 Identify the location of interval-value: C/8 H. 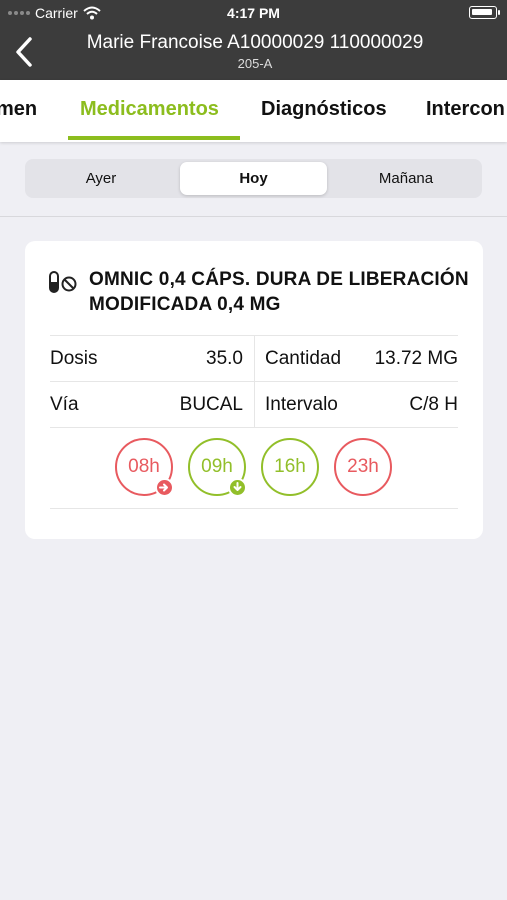
(433, 404).